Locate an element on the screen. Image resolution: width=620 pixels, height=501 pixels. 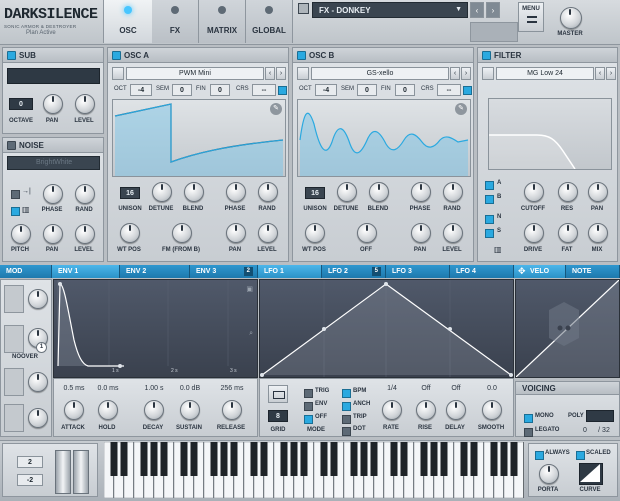
tab-mod: MOD is located at coordinates (26, 271).